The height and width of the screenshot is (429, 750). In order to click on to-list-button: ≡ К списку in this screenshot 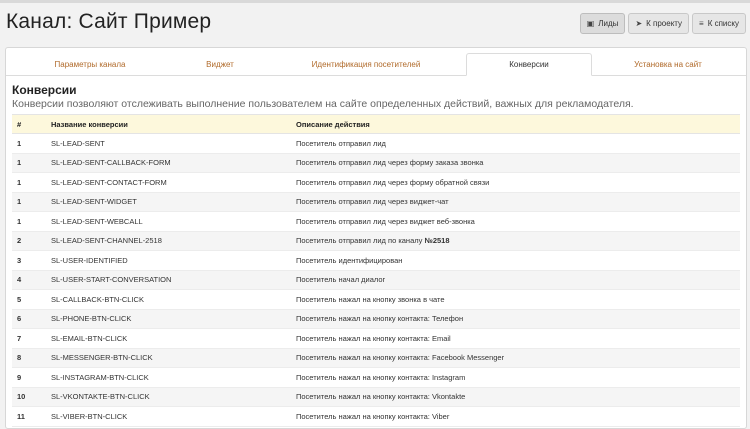, I will do `click(719, 23)`.